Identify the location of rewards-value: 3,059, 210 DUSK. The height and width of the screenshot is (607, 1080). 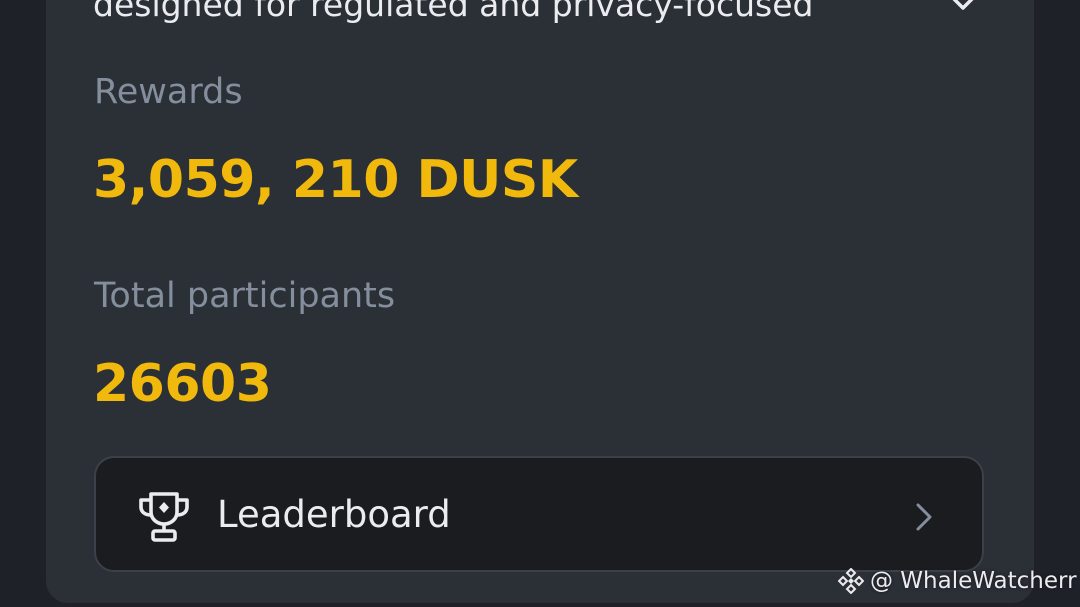
(335, 180).